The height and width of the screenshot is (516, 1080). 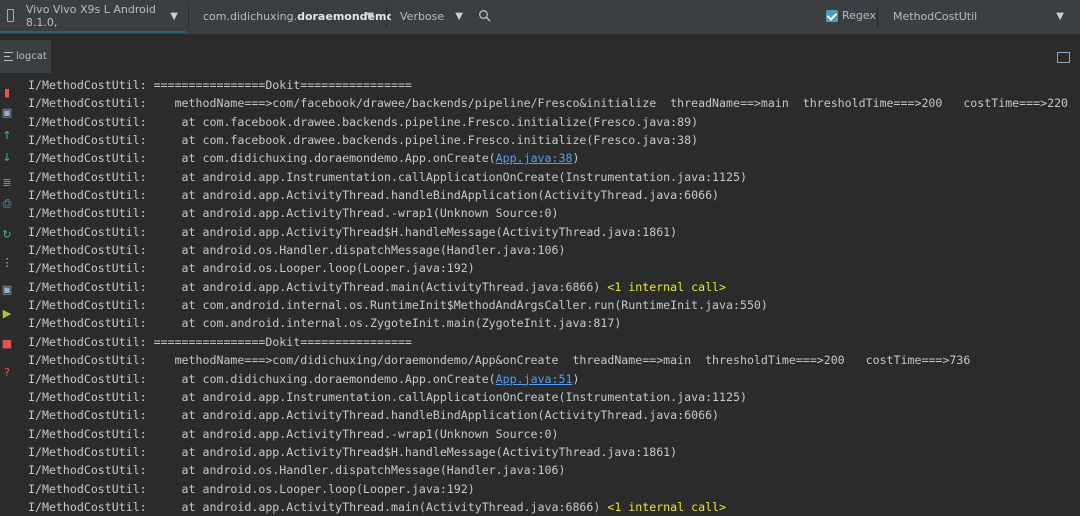 I want to click on source-link: App.java:51, so click(x=534, y=379).